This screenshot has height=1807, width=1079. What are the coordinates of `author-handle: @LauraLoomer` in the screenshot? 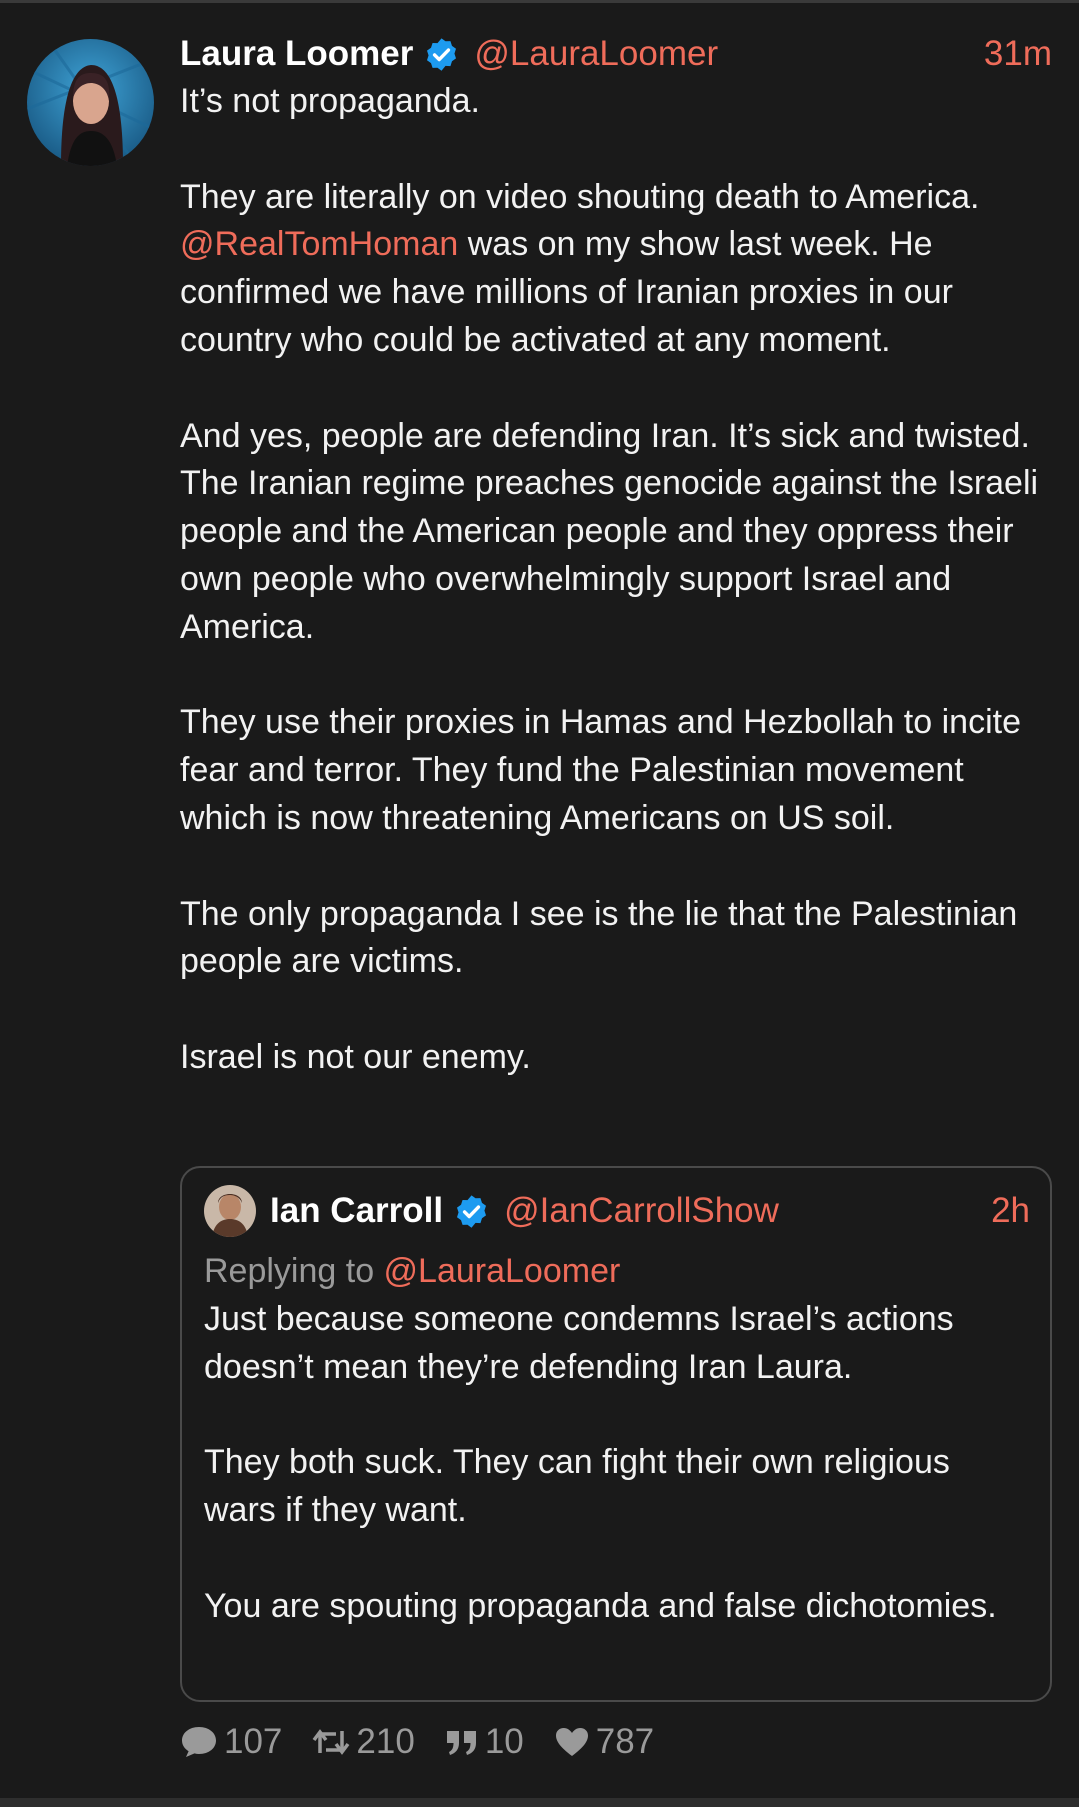 It's located at (596, 54).